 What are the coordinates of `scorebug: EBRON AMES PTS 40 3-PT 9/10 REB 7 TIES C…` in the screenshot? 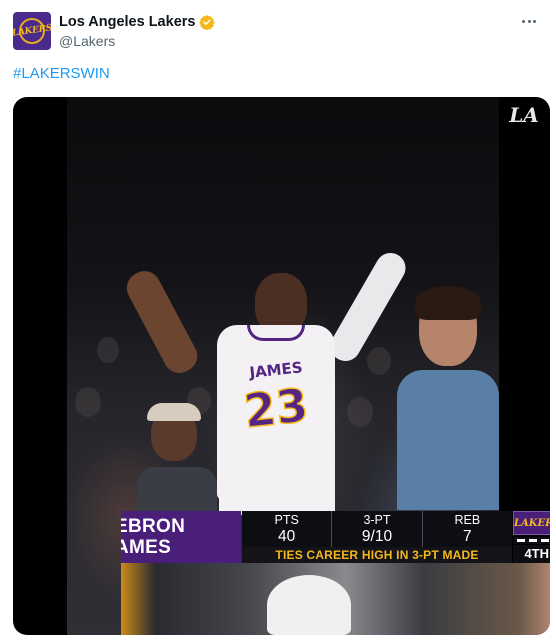 It's located at (335, 537).